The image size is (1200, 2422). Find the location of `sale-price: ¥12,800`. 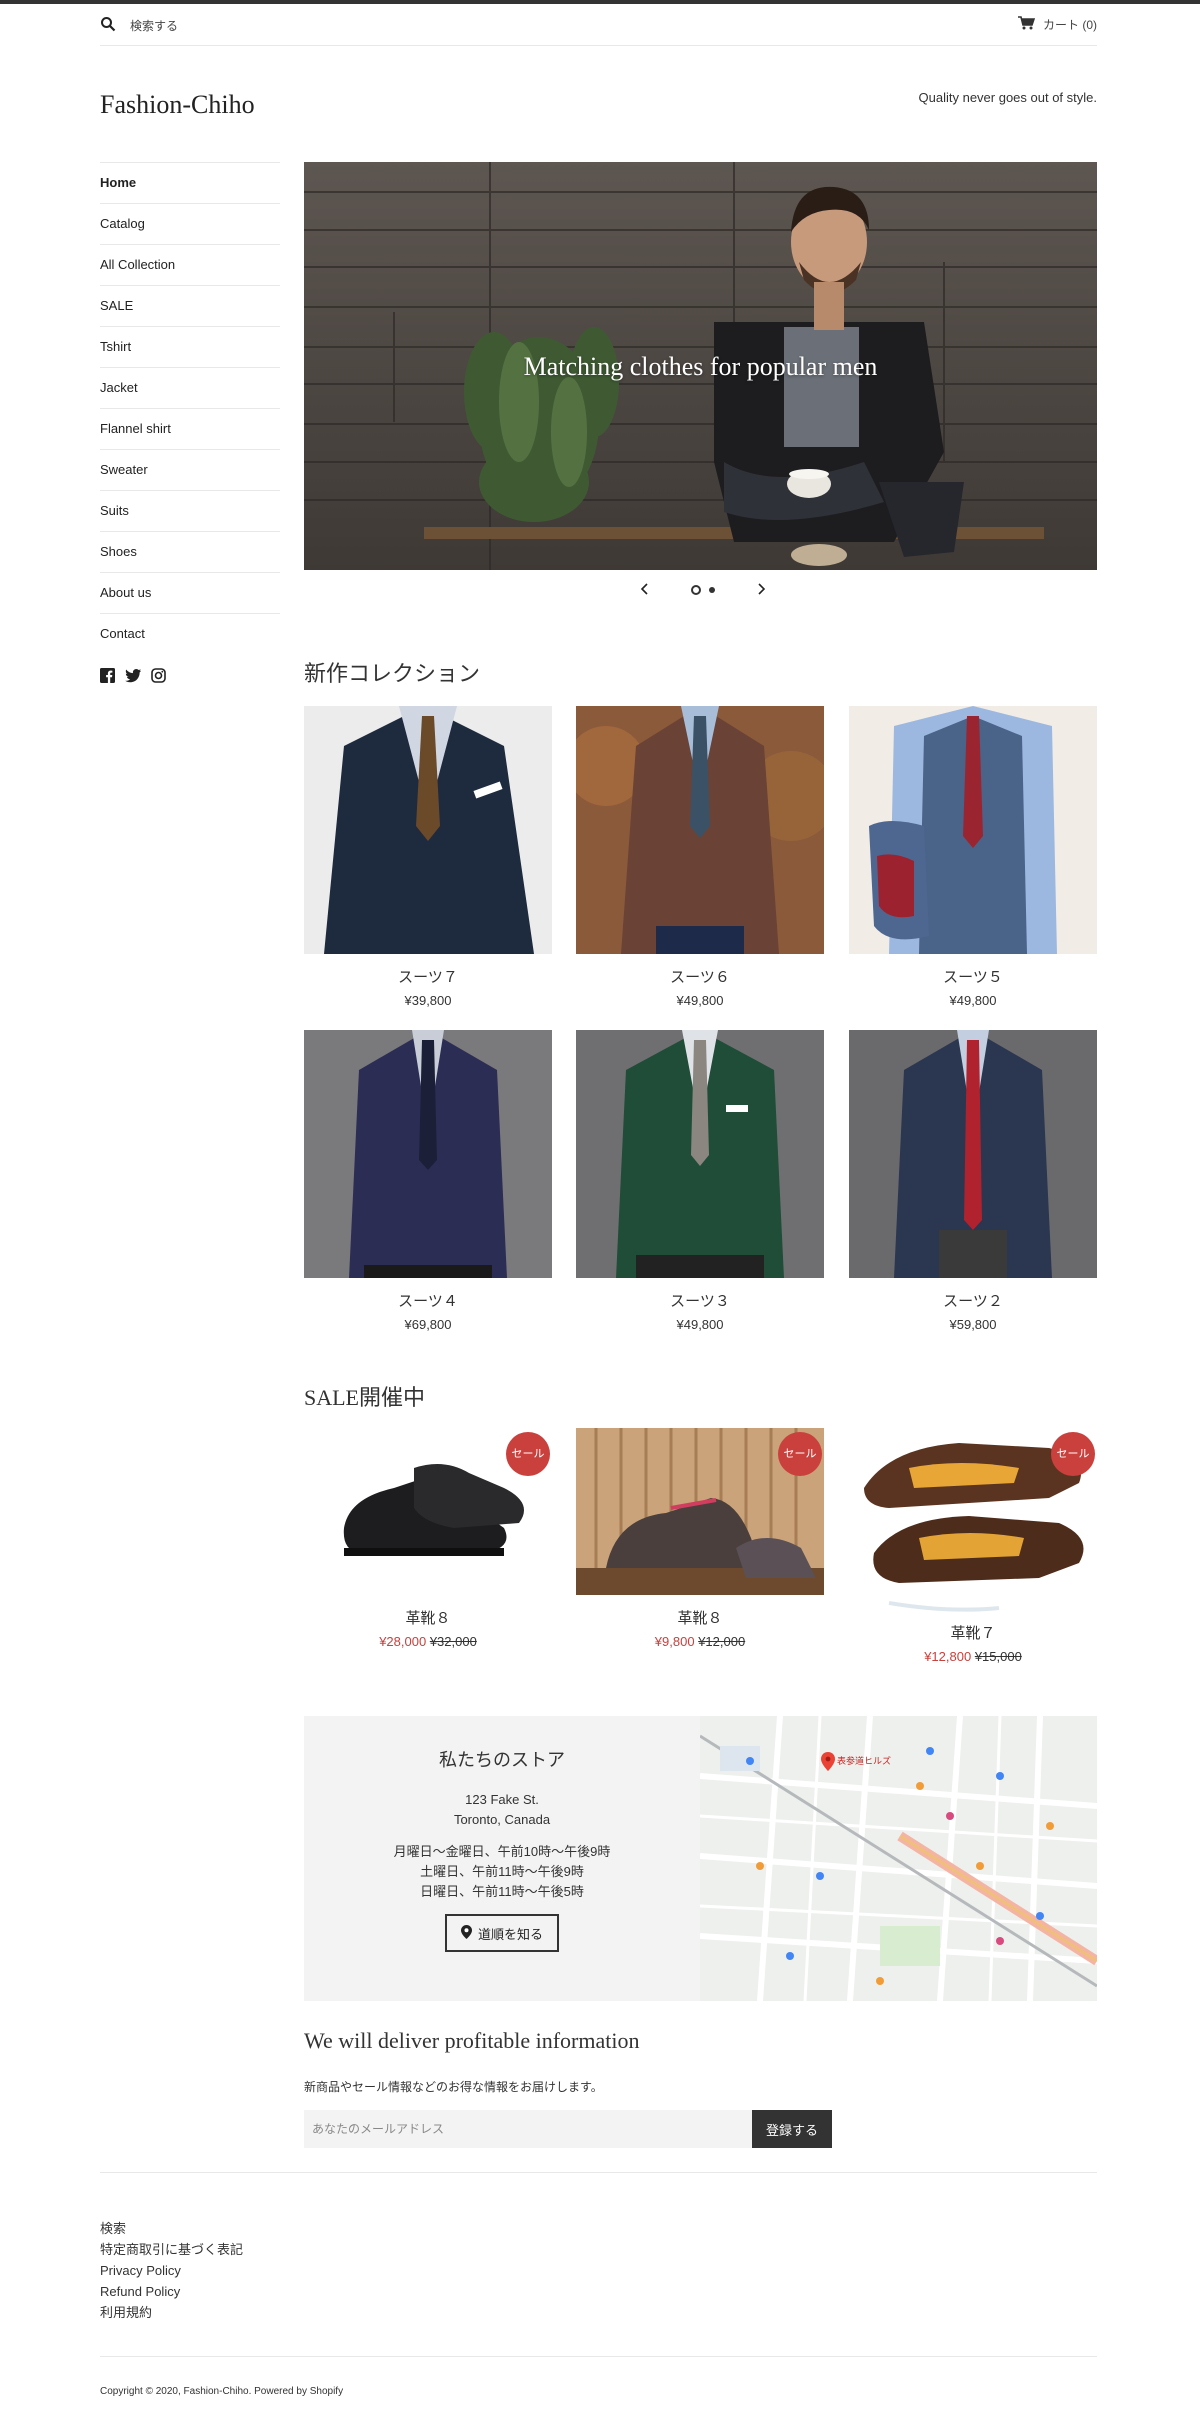

sale-price: ¥12,800 is located at coordinates (948, 1656).